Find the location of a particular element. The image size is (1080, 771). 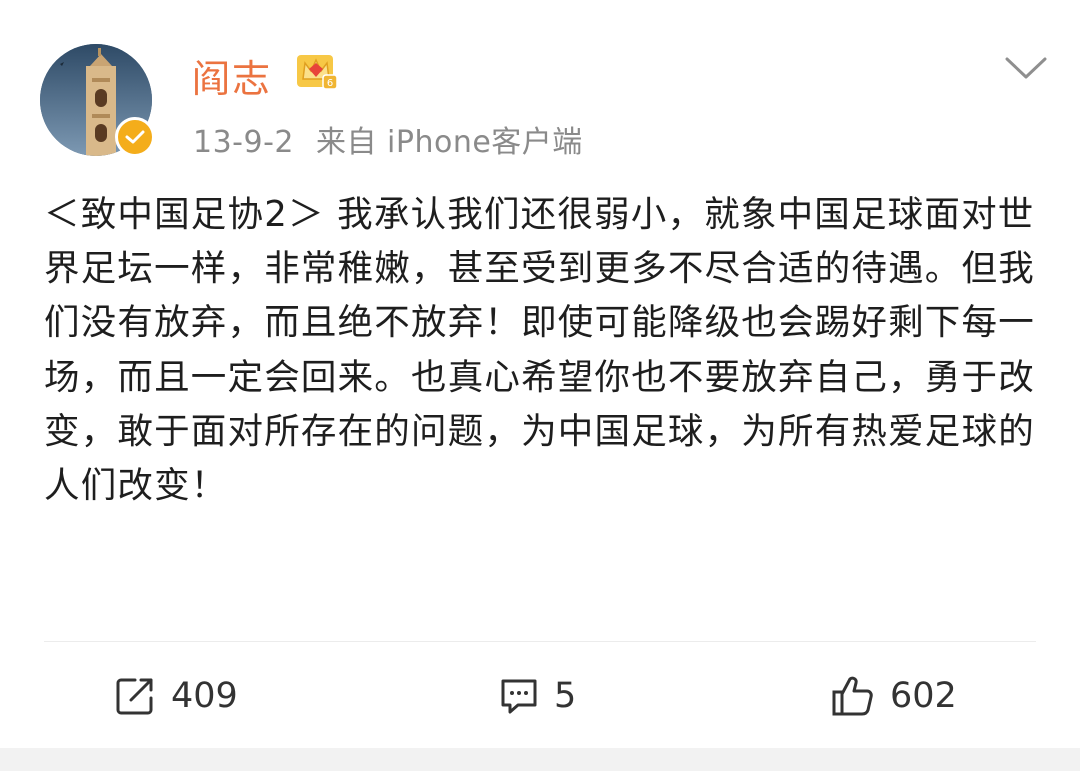

post-meta: 13-9-2 来自 iPhone客户端 is located at coordinates (388, 139).